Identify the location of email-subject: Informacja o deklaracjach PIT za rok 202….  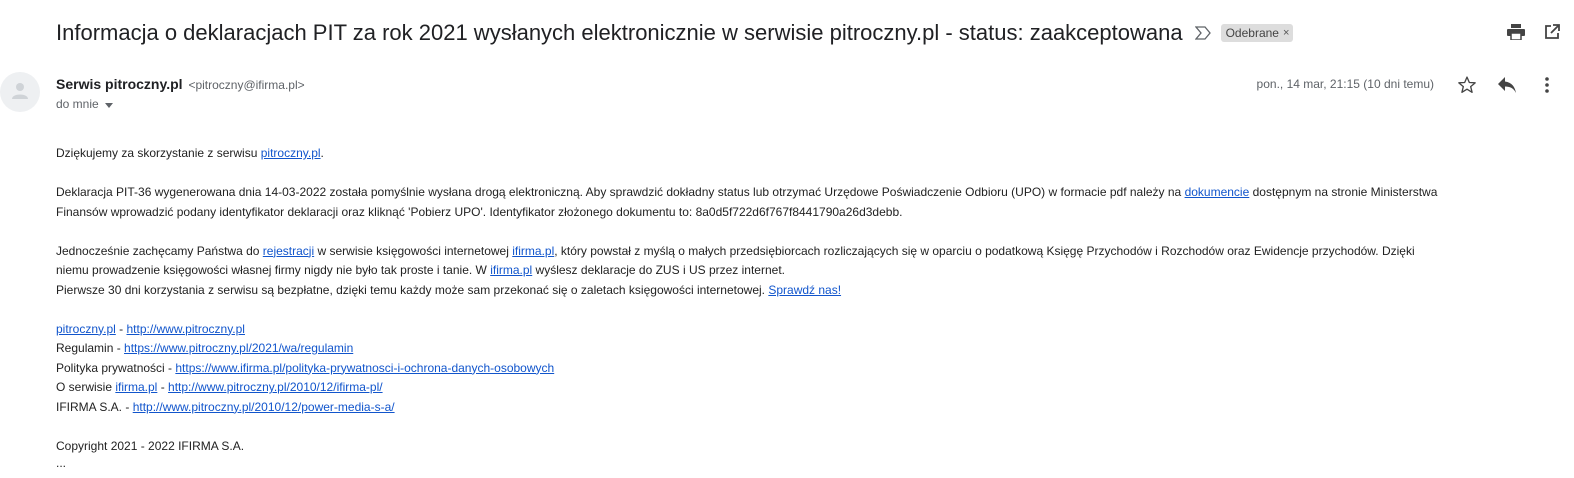
(619, 32).